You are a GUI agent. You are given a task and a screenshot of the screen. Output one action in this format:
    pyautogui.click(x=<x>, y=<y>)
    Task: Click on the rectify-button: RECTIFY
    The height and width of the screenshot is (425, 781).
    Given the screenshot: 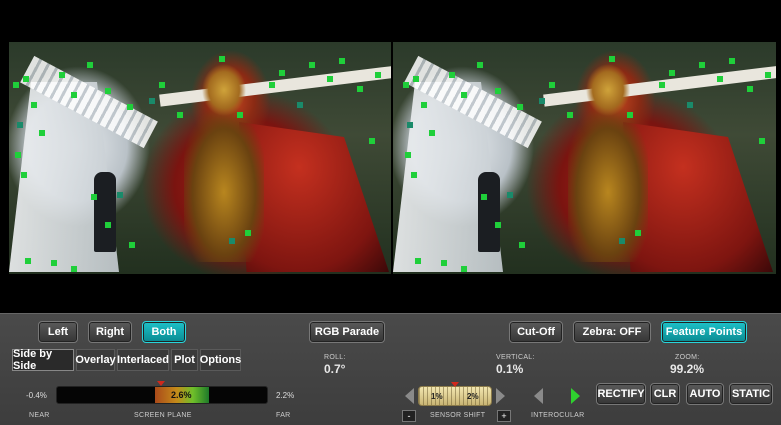 What is the action you would take?
    pyautogui.click(x=621, y=394)
    